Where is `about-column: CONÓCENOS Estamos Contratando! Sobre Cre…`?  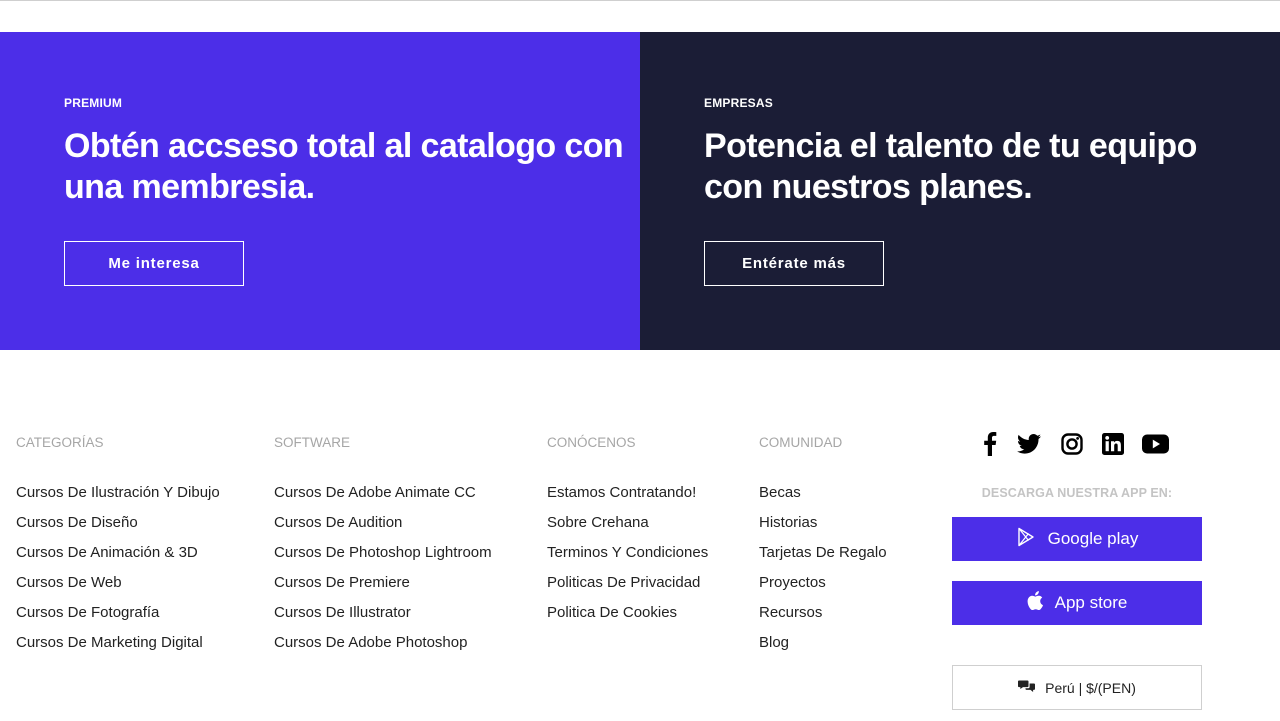
about-column: CONÓCENOS Estamos Contratando! Sobre Cre… is located at coordinates (627, 531).